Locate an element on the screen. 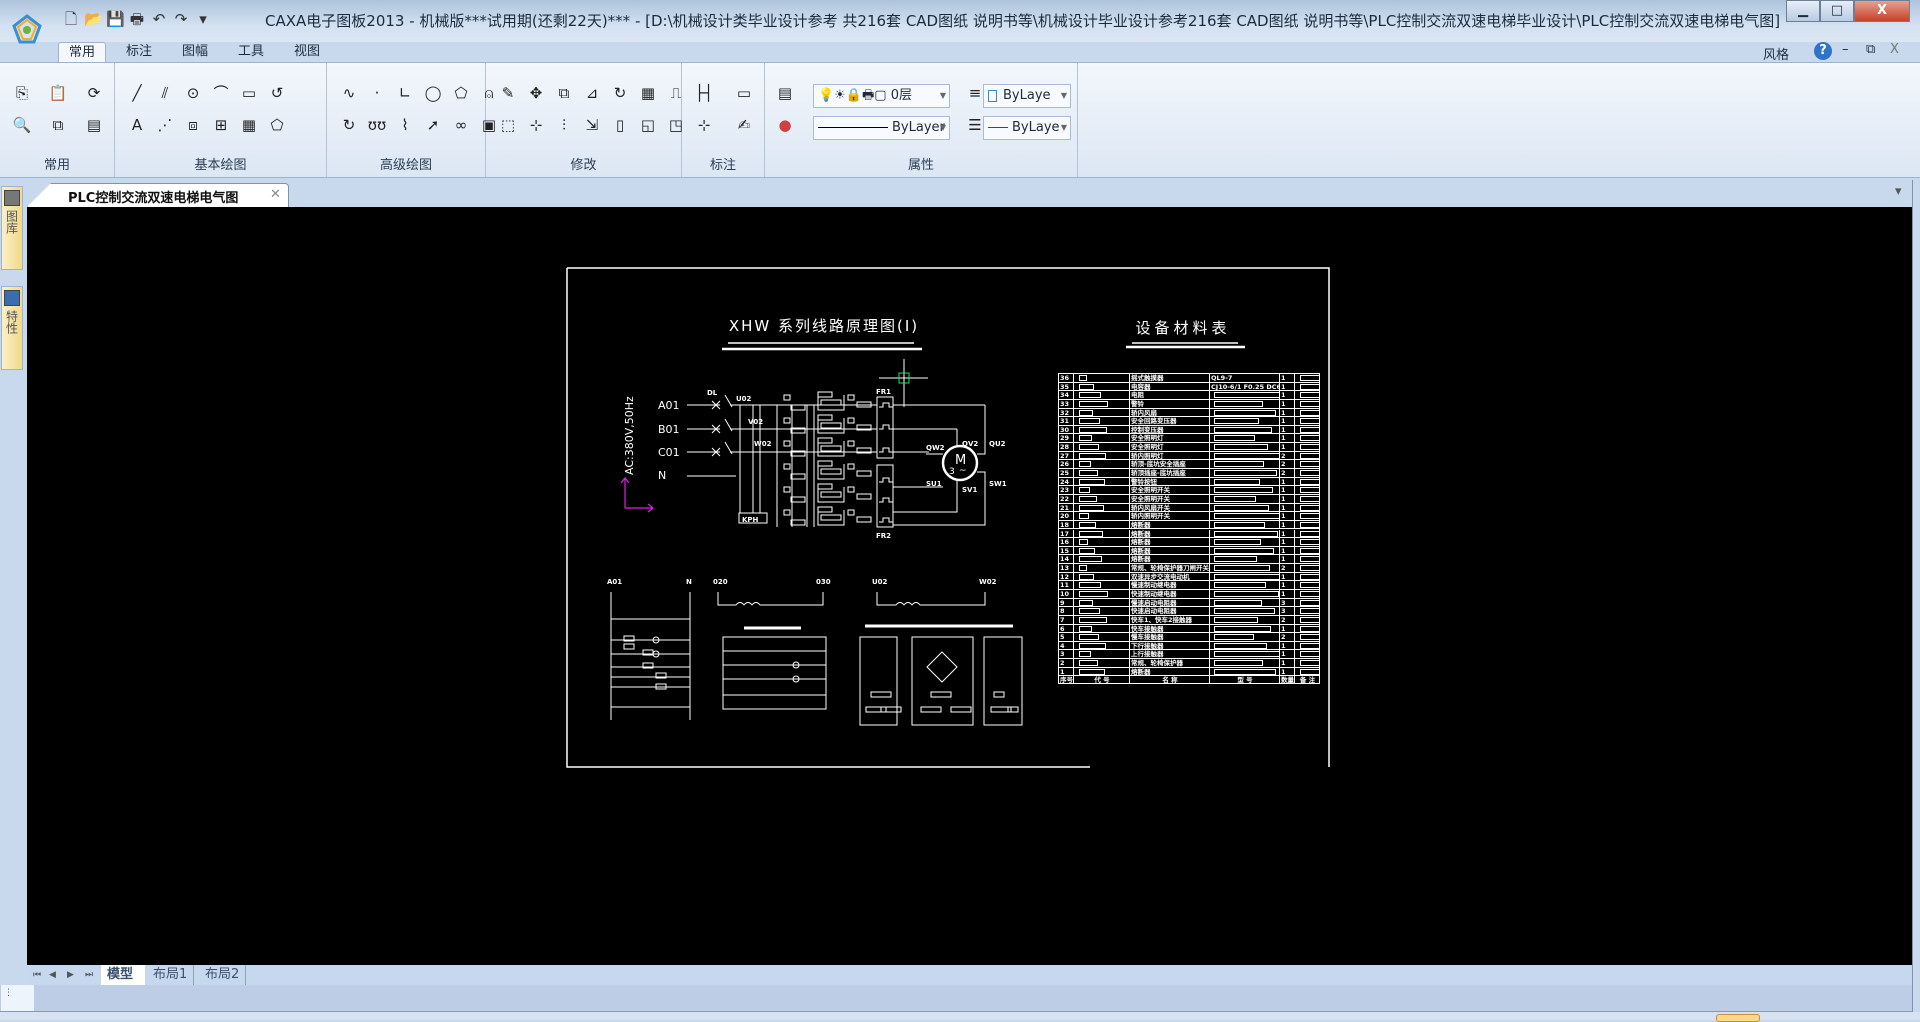  doc-restore-icon: ⧉ is located at coordinates (1870, 49).